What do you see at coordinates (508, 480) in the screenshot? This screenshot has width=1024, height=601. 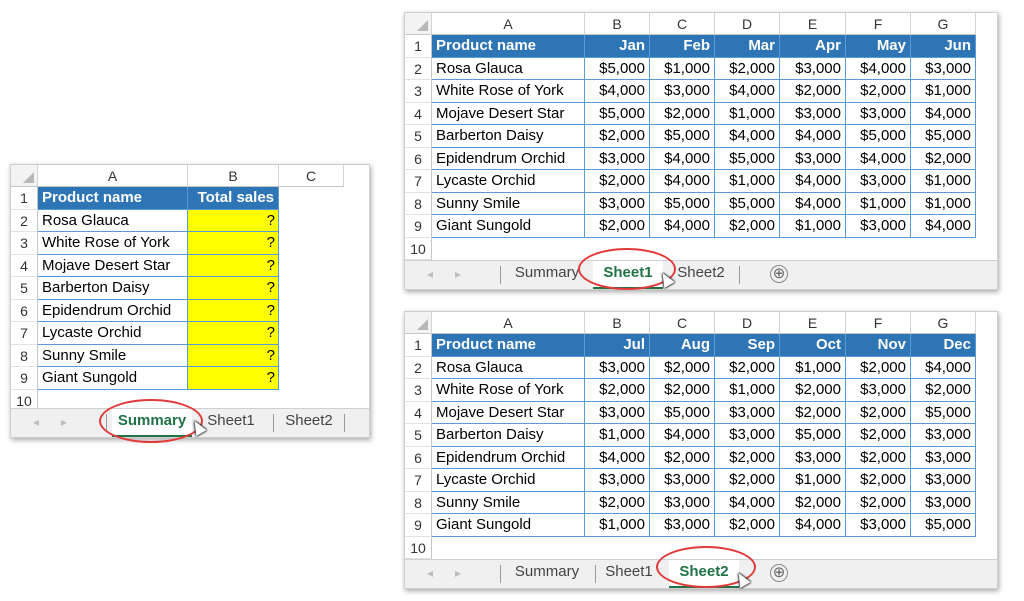 I see `product-name-cell: Lycaste Orchid` at bounding box center [508, 480].